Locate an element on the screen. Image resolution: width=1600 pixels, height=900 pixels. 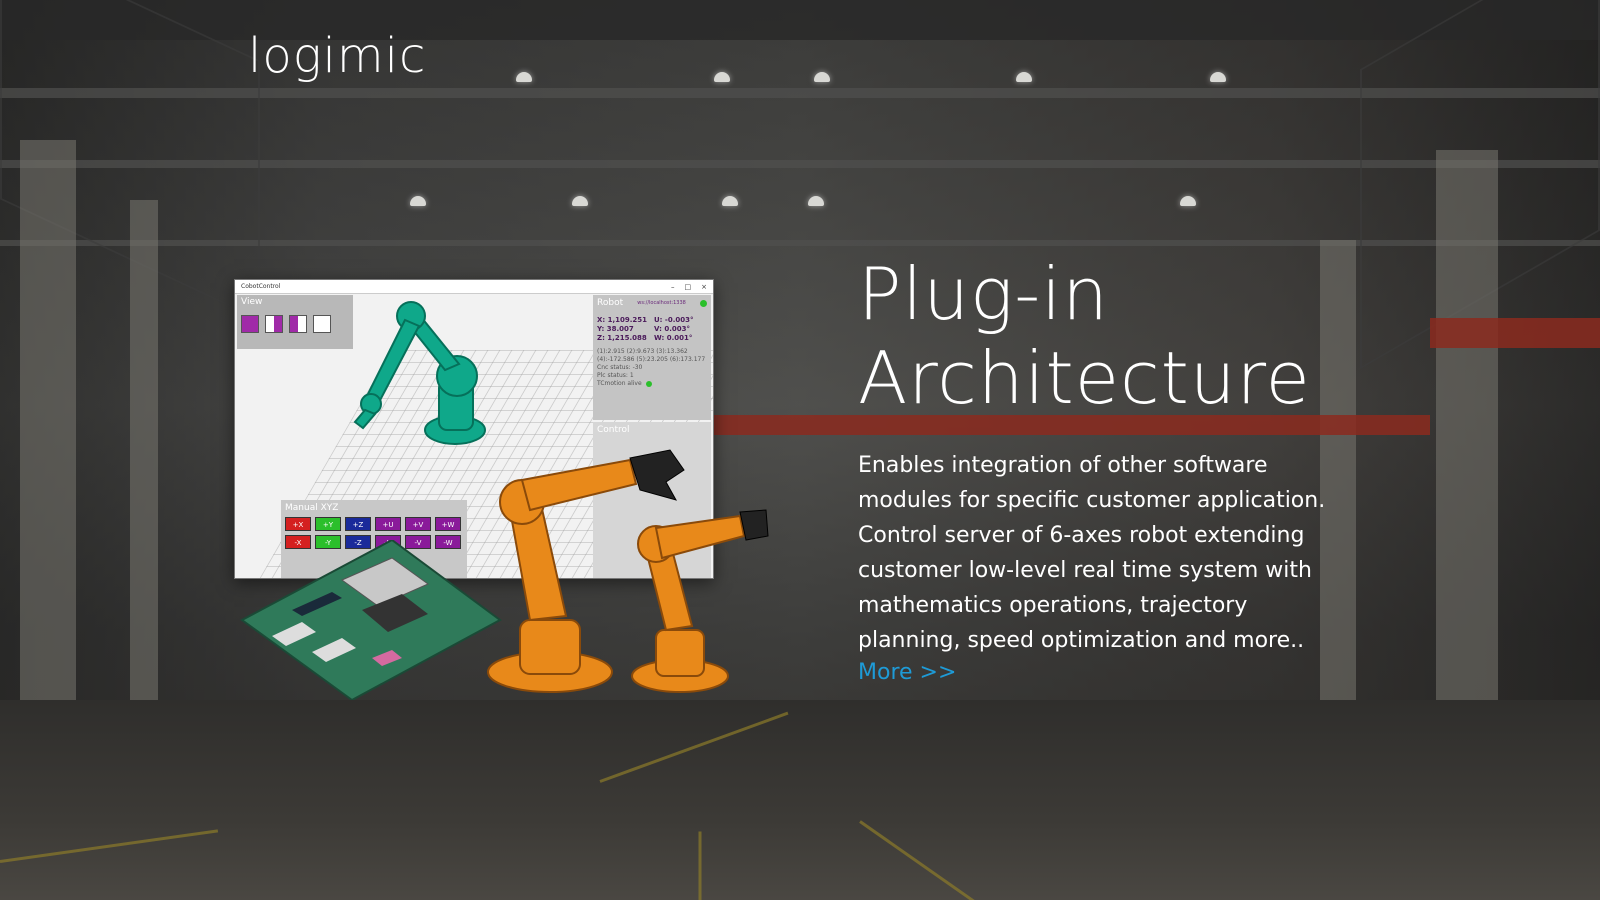
view-panel-title: View is located at coordinates (252, 302).